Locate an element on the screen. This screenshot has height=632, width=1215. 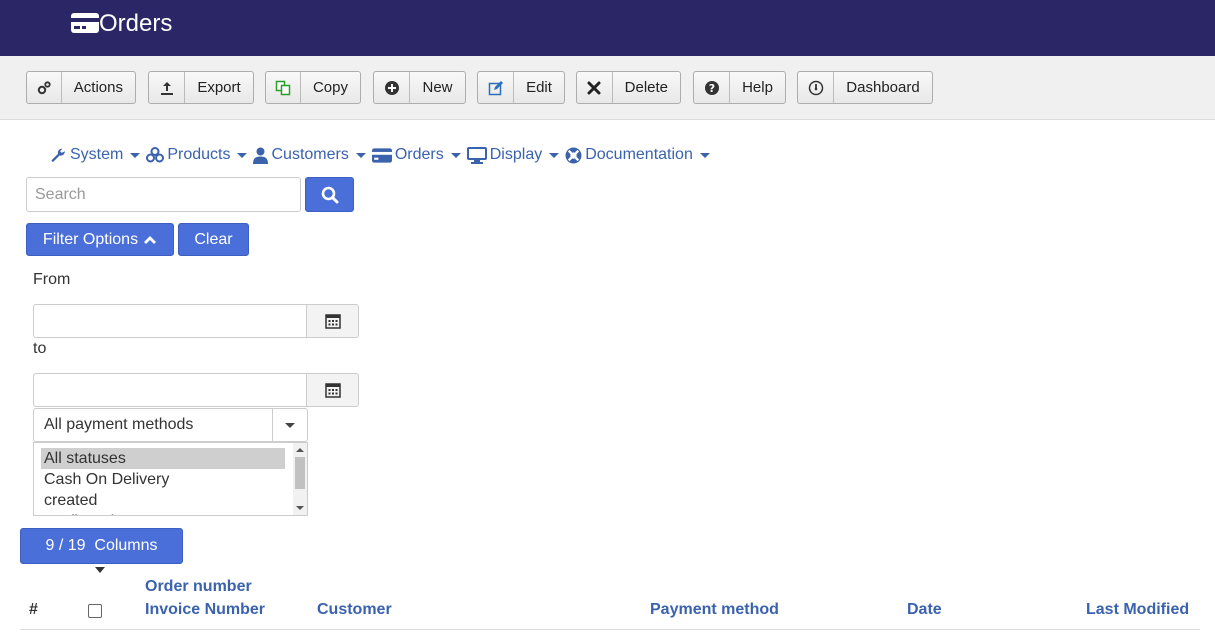
scrollbar-thumb is located at coordinates (300, 473).